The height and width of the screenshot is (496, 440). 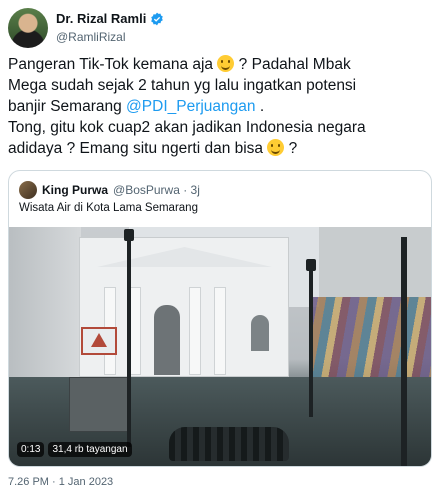 I want to click on video-church-window, so click(x=260, y=333).